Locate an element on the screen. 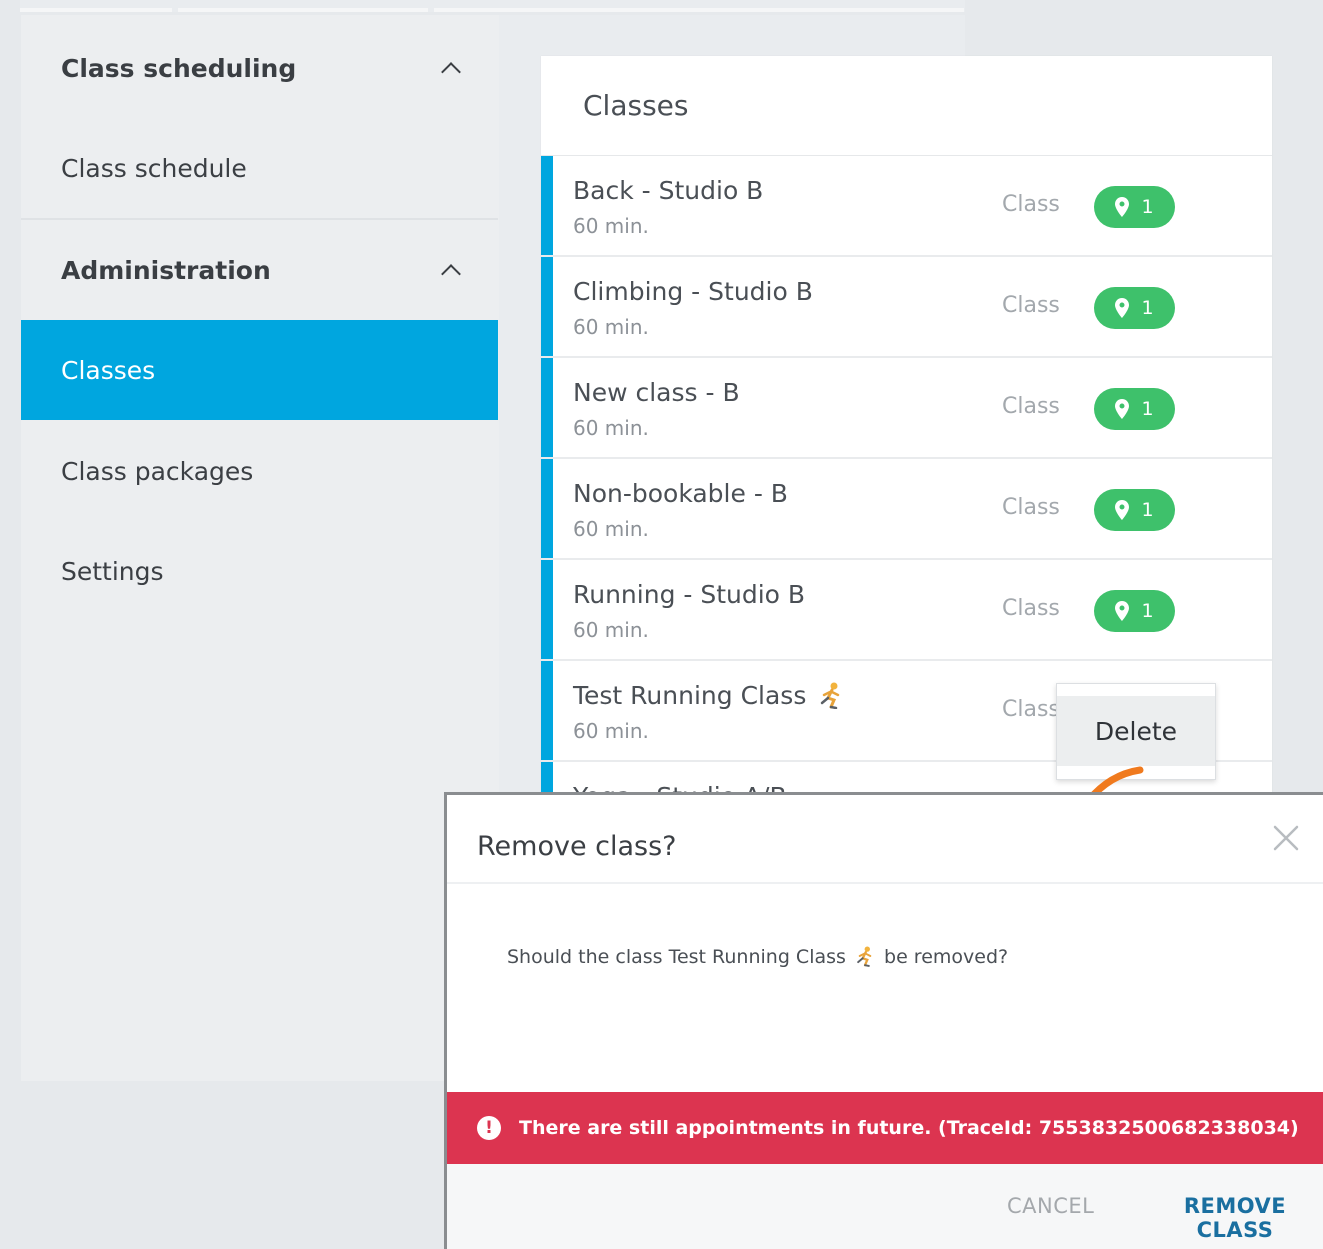 Image resolution: width=1323 pixels, height=1249 pixels. class-row: Back - Studio B 60 min. Class 1 is located at coordinates (906, 206).